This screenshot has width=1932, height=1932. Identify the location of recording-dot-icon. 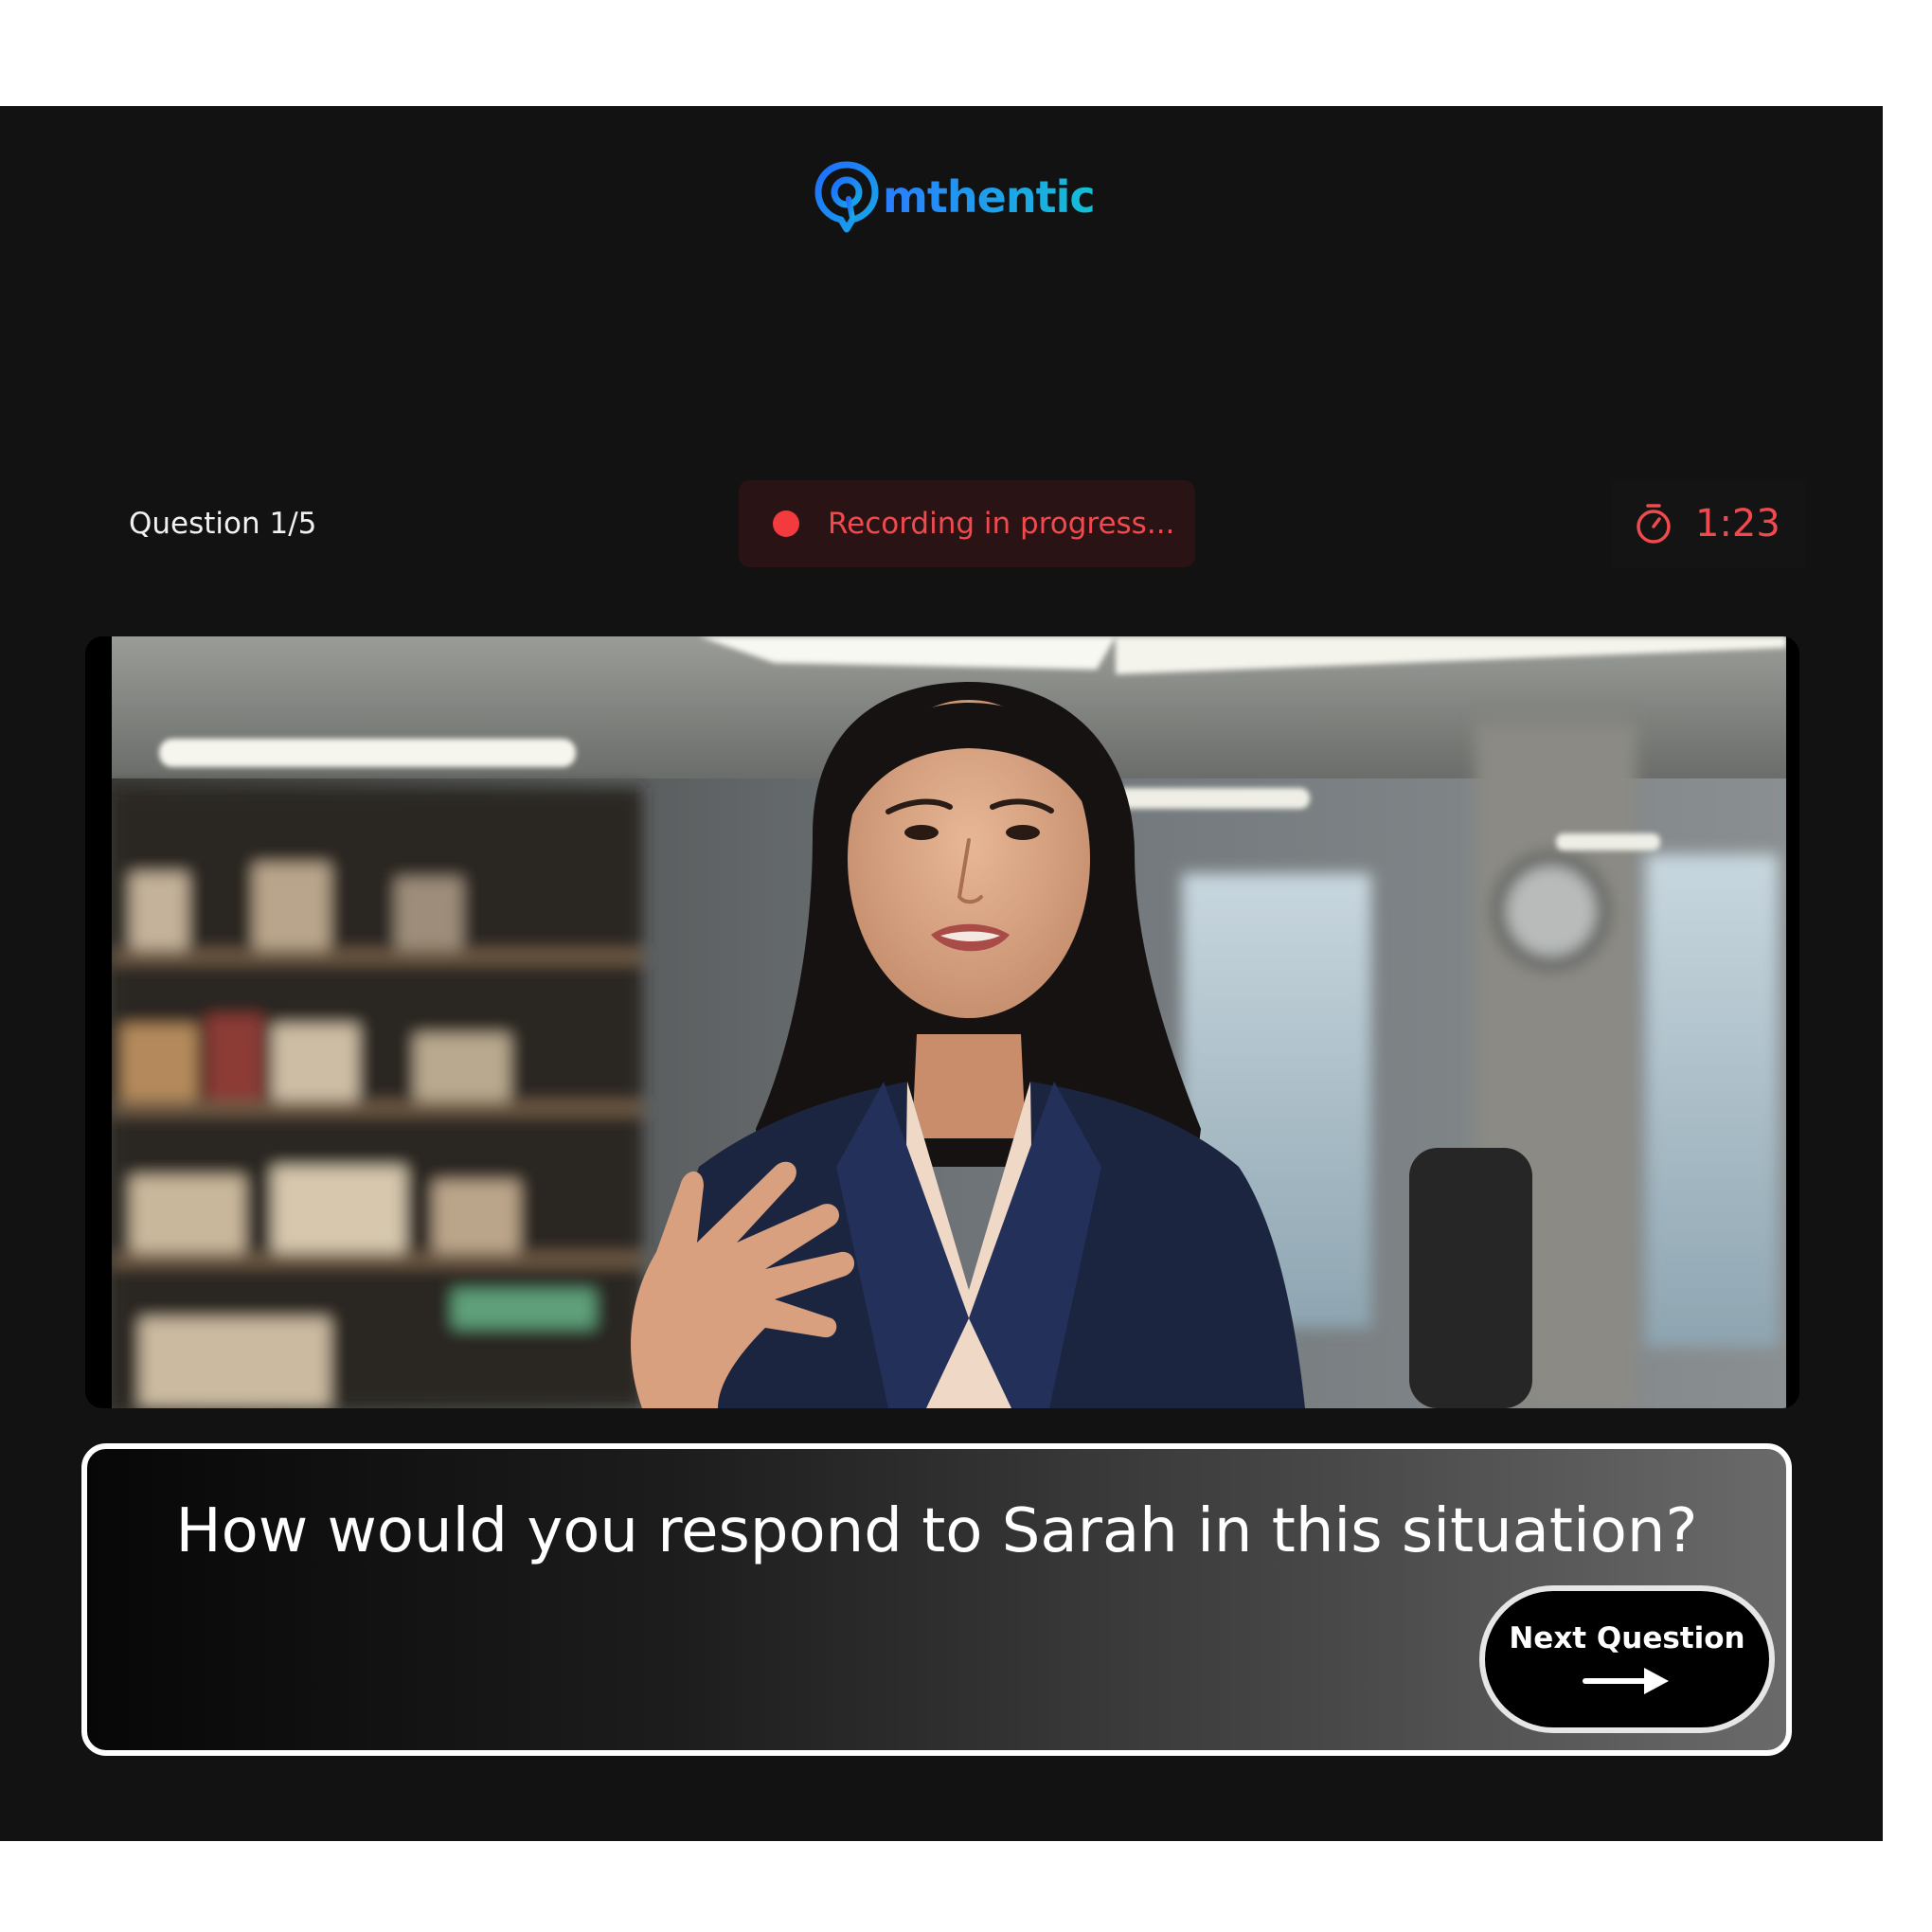
(786, 523).